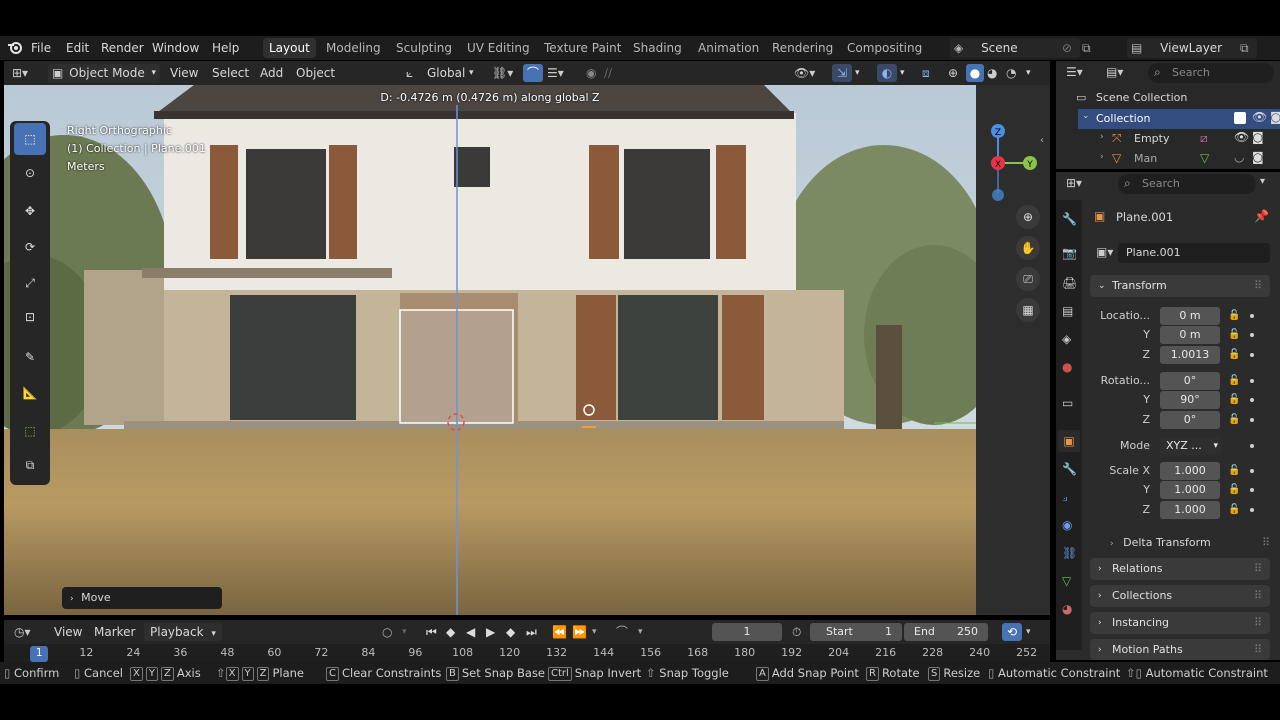 The width and height of the screenshot is (1280, 720). Describe the element at coordinates (1069, 469) in the screenshot. I see `modifier-tab-icon: 🔧` at that location.